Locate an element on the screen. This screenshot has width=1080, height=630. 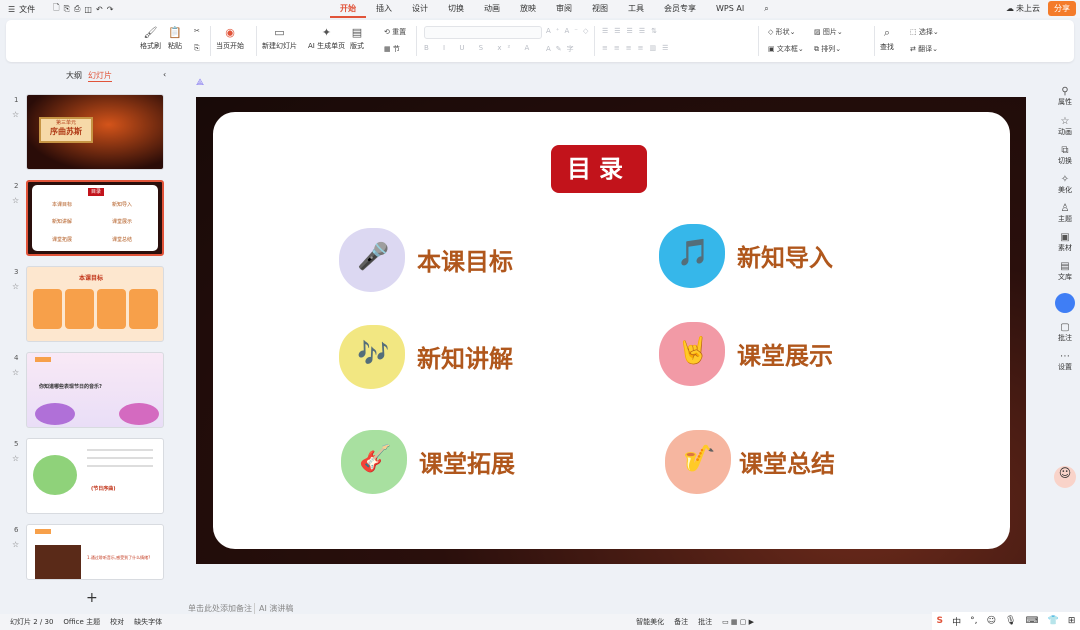
tab-transition: 切换 is located at coordinates (456, 9).